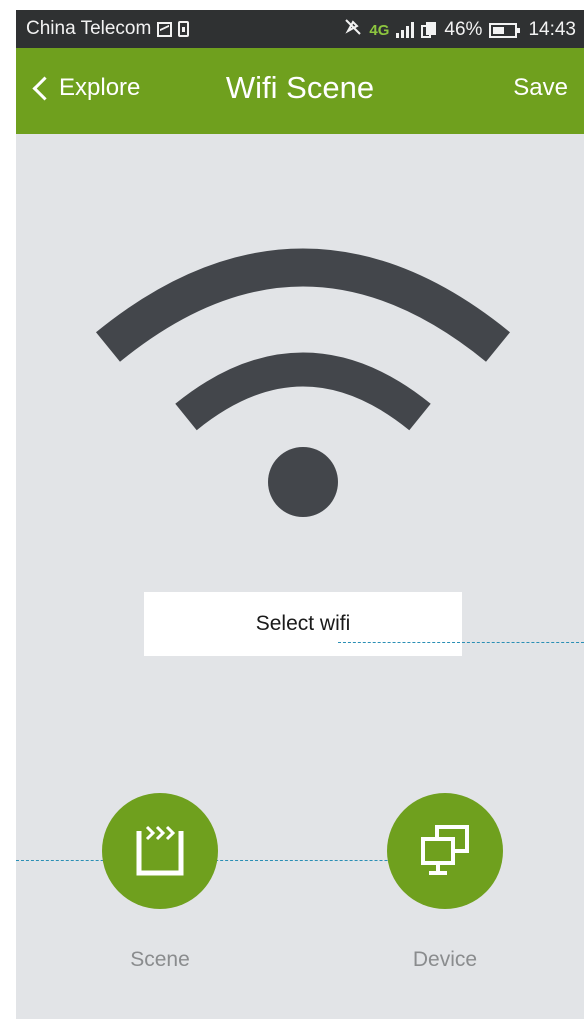  I want to click on chevron-left-icon, so click(44, 88).